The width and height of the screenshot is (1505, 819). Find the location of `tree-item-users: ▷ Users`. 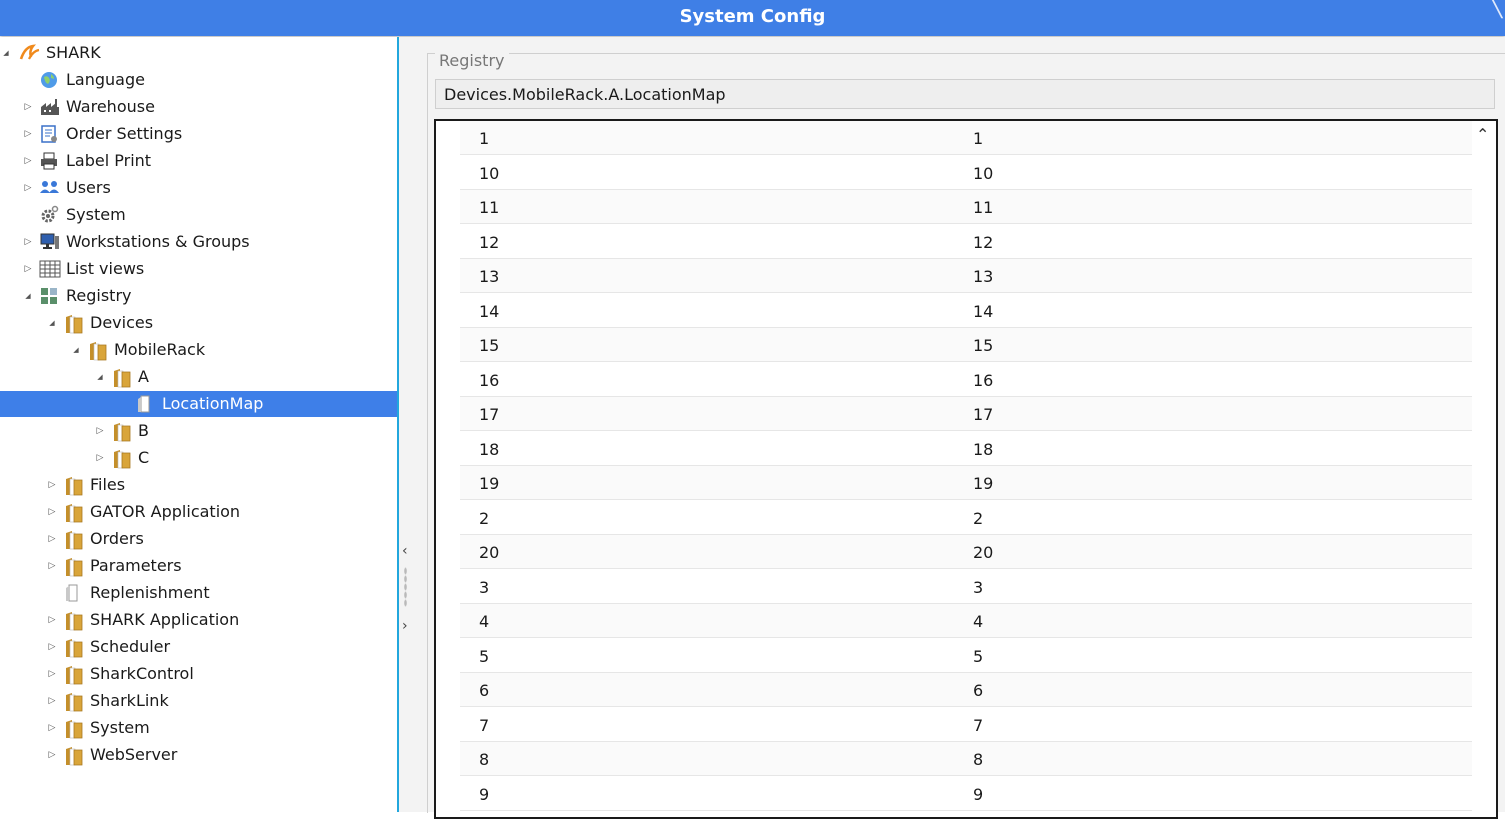

tree-item-users: ▷ Users is located at coordinates (198, 188).